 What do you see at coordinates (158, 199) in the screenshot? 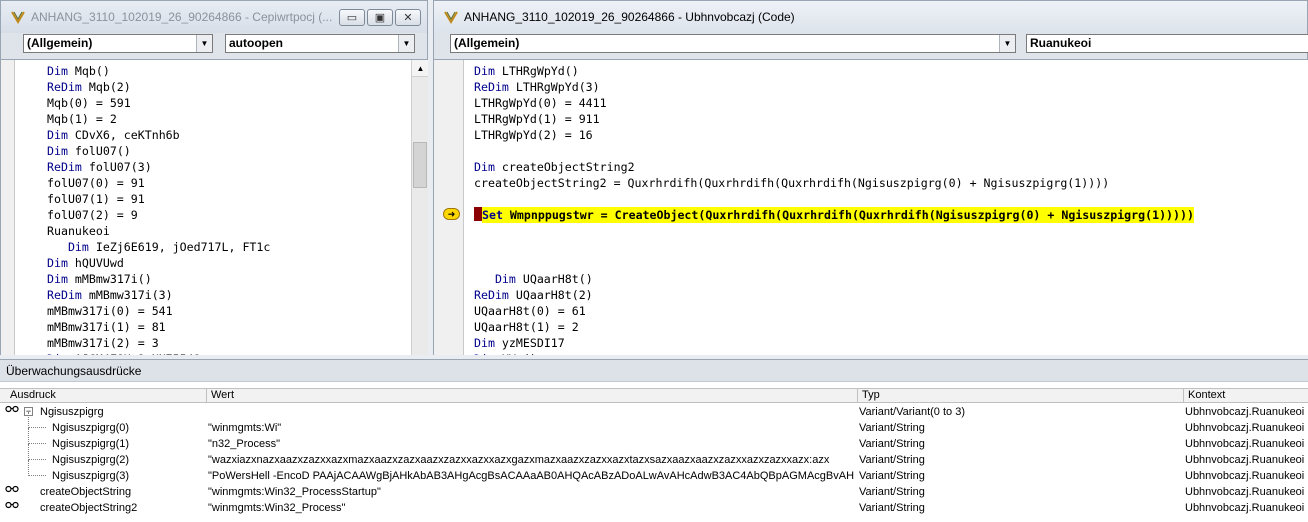
I see `code-line: folU07(1) = 91` at bounding box center [158, 199].